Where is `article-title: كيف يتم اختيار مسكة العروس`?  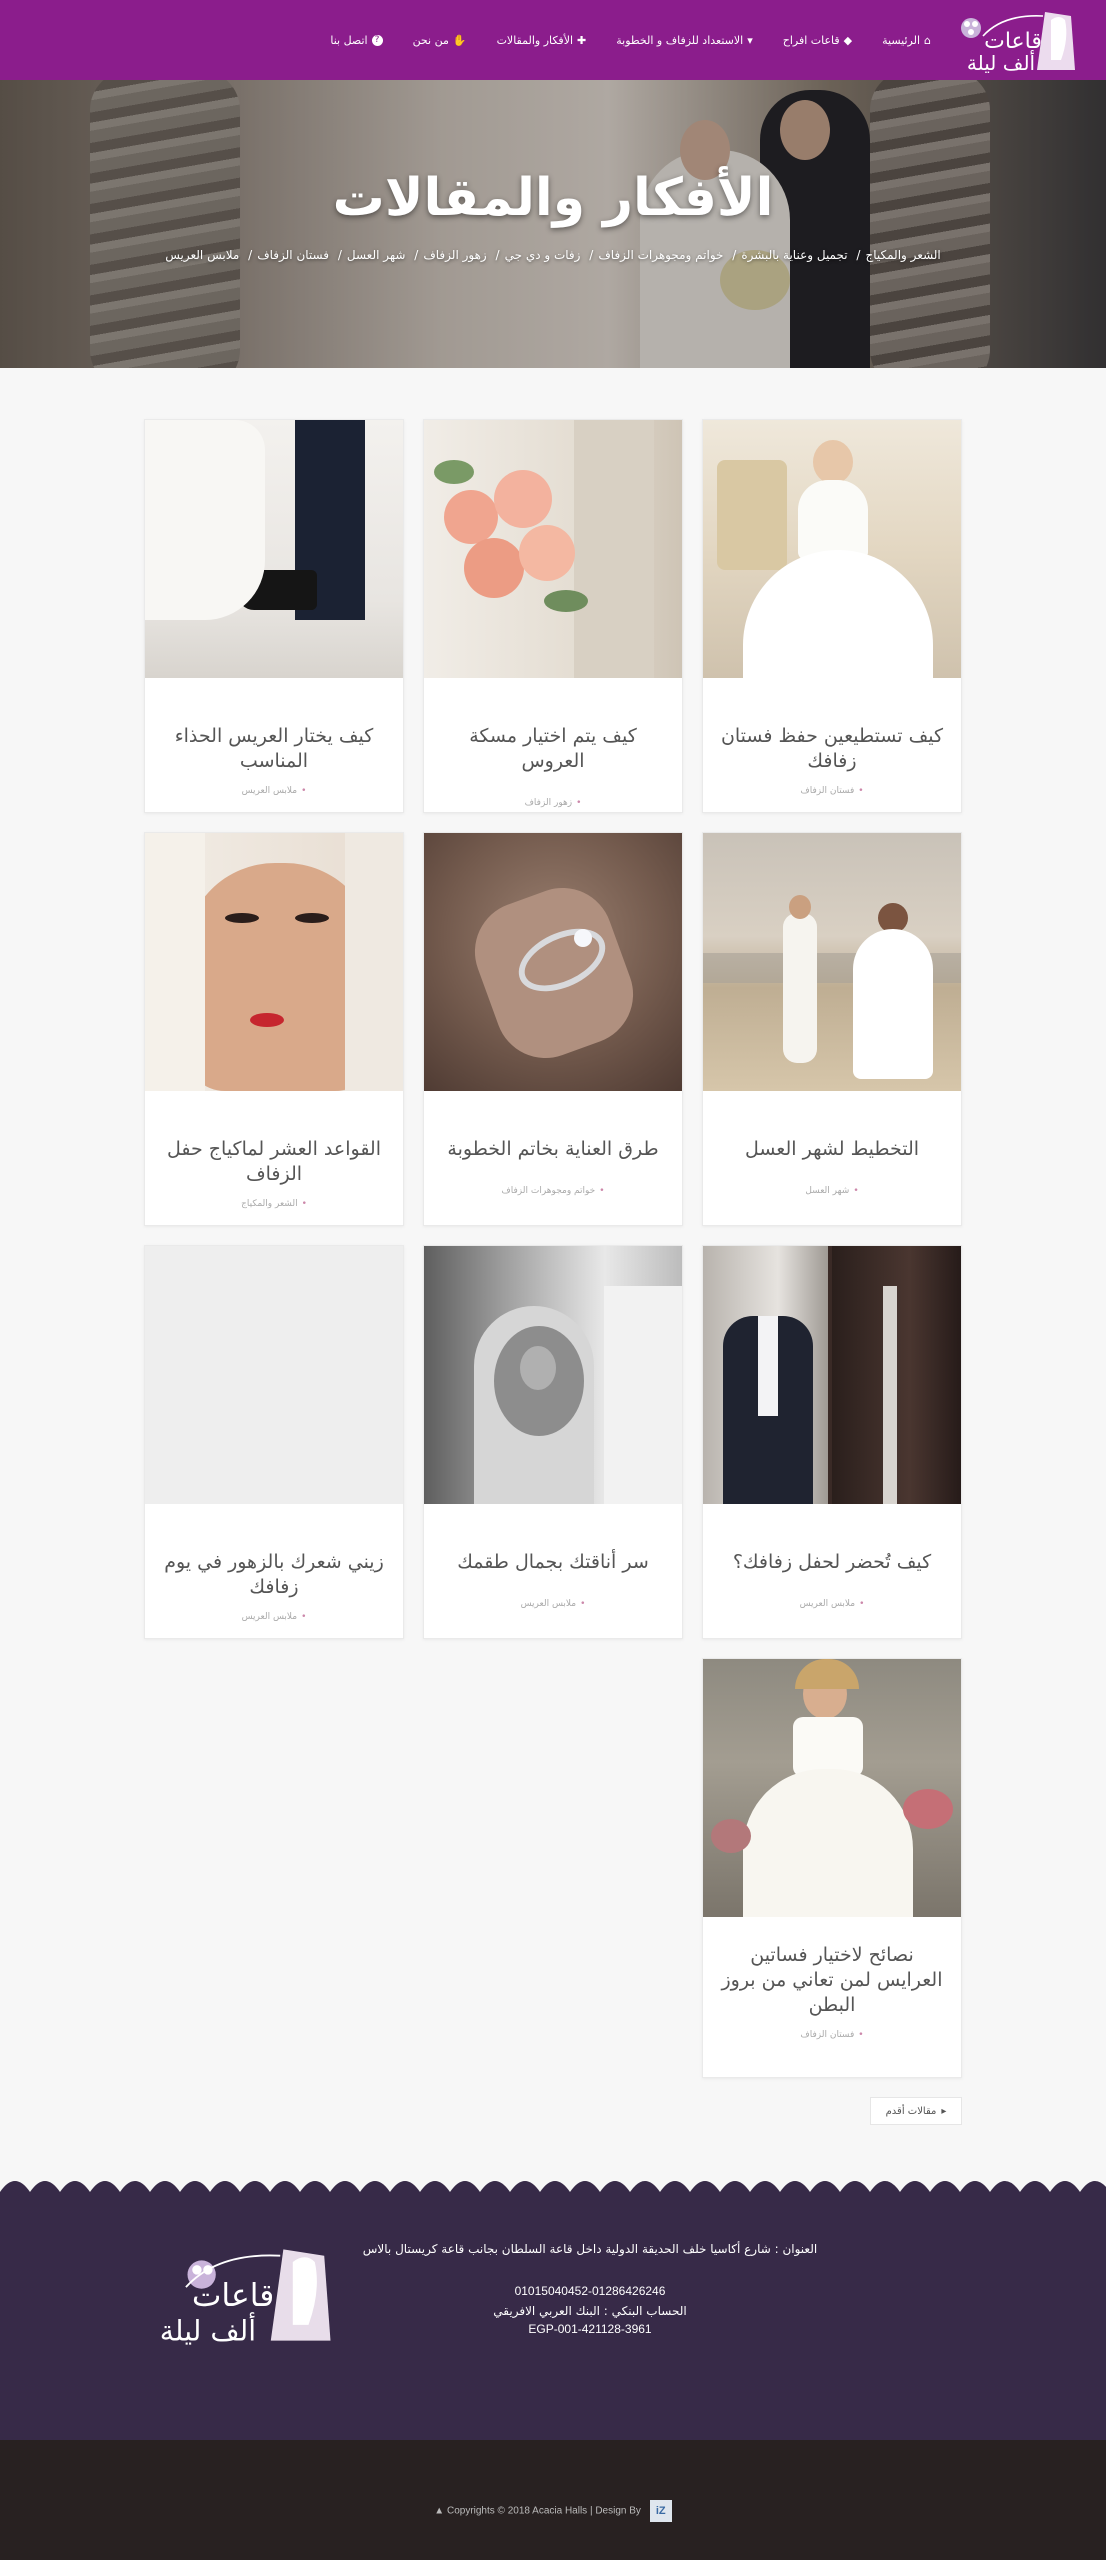
article-title: كيف يتم اختيار مسكة العروس is located at coordinates (553, 749).